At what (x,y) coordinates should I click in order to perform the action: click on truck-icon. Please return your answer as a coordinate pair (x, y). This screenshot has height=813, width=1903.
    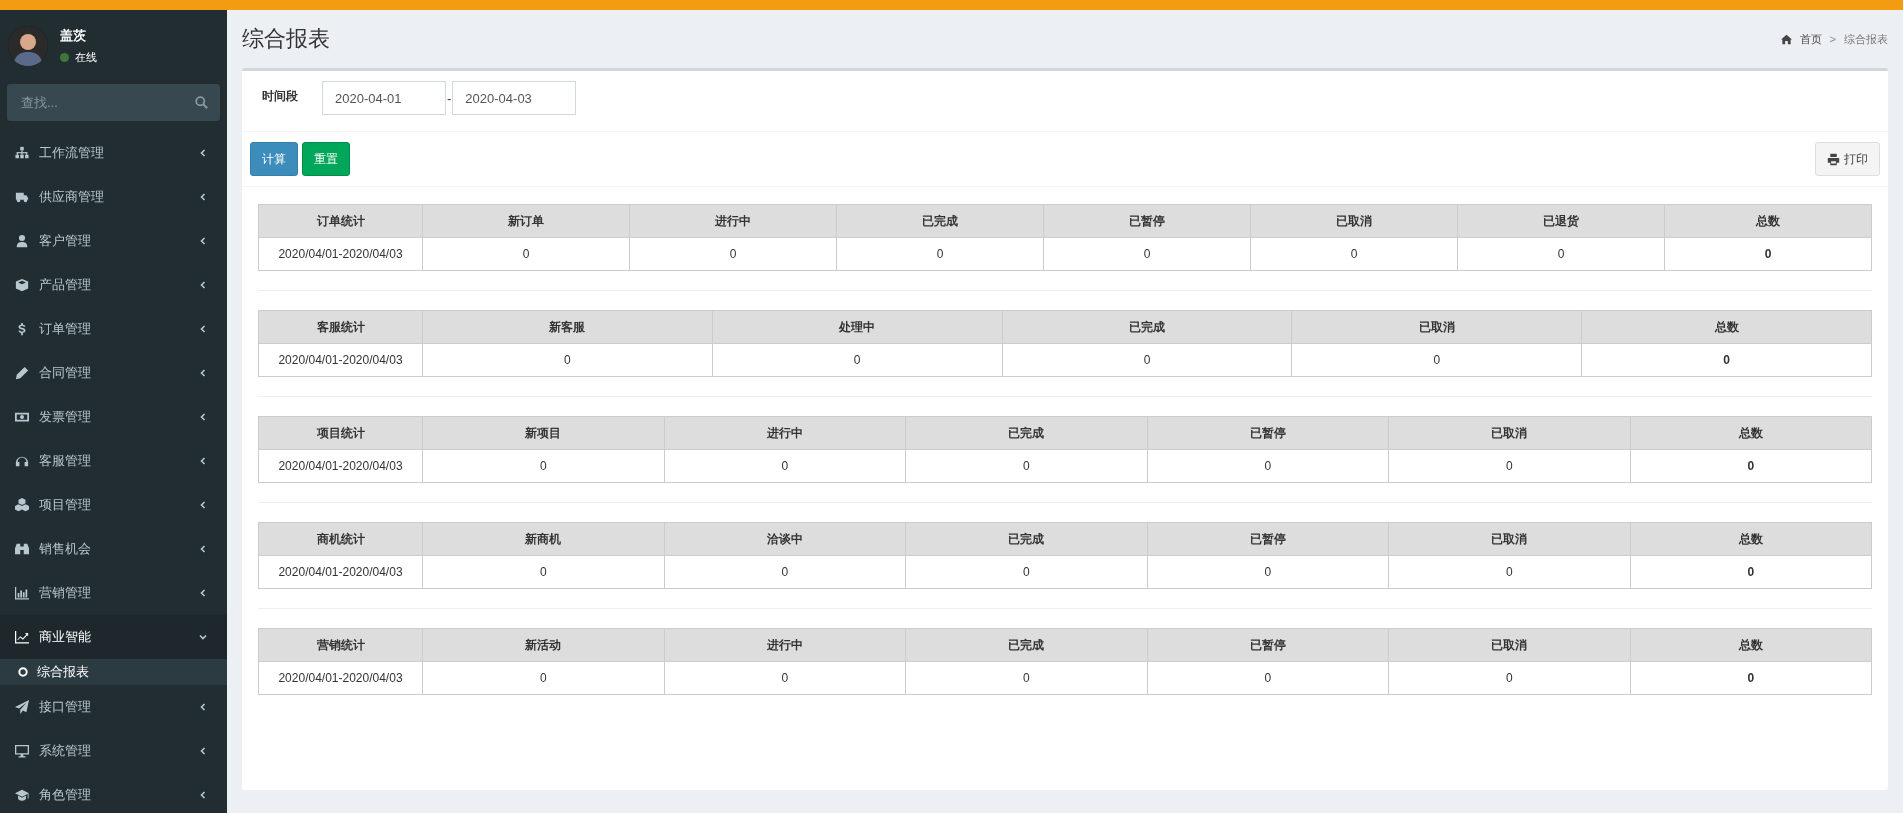
    Looking at the image, I should click on (22, 197).